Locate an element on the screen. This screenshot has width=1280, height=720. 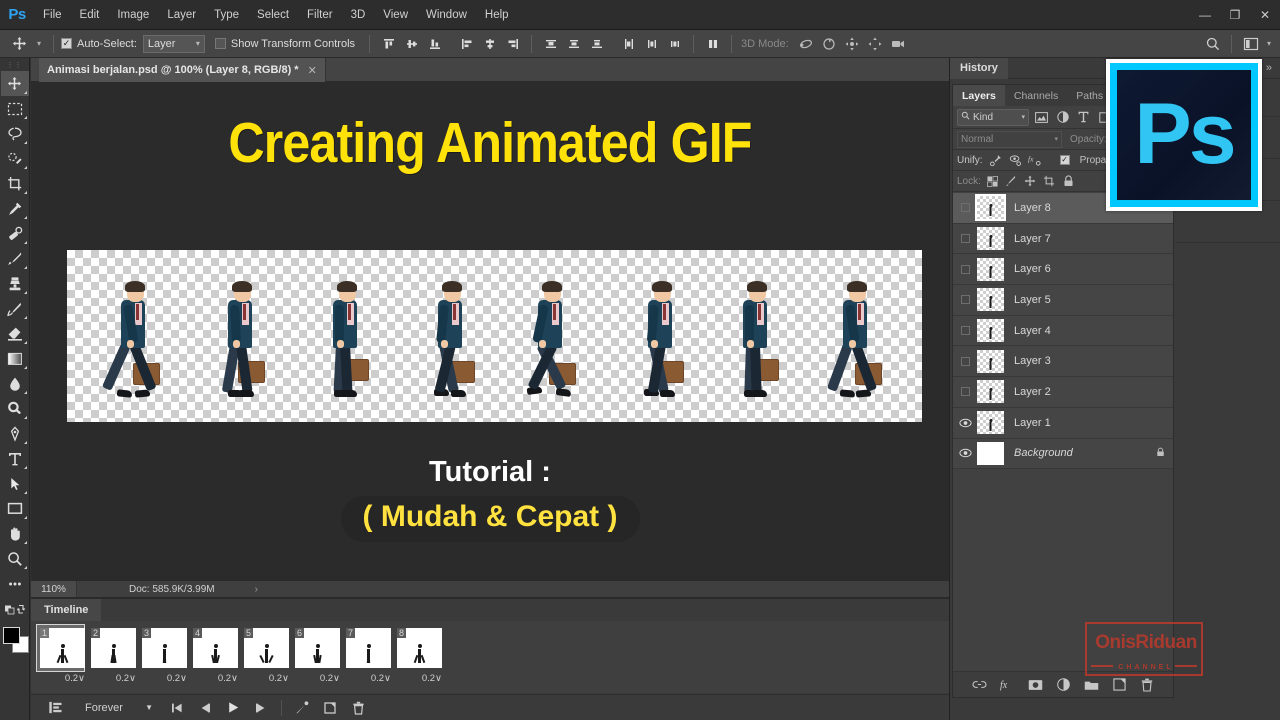
timeline-frame: 8 0.2∨ is located at coordinates (419, 654).